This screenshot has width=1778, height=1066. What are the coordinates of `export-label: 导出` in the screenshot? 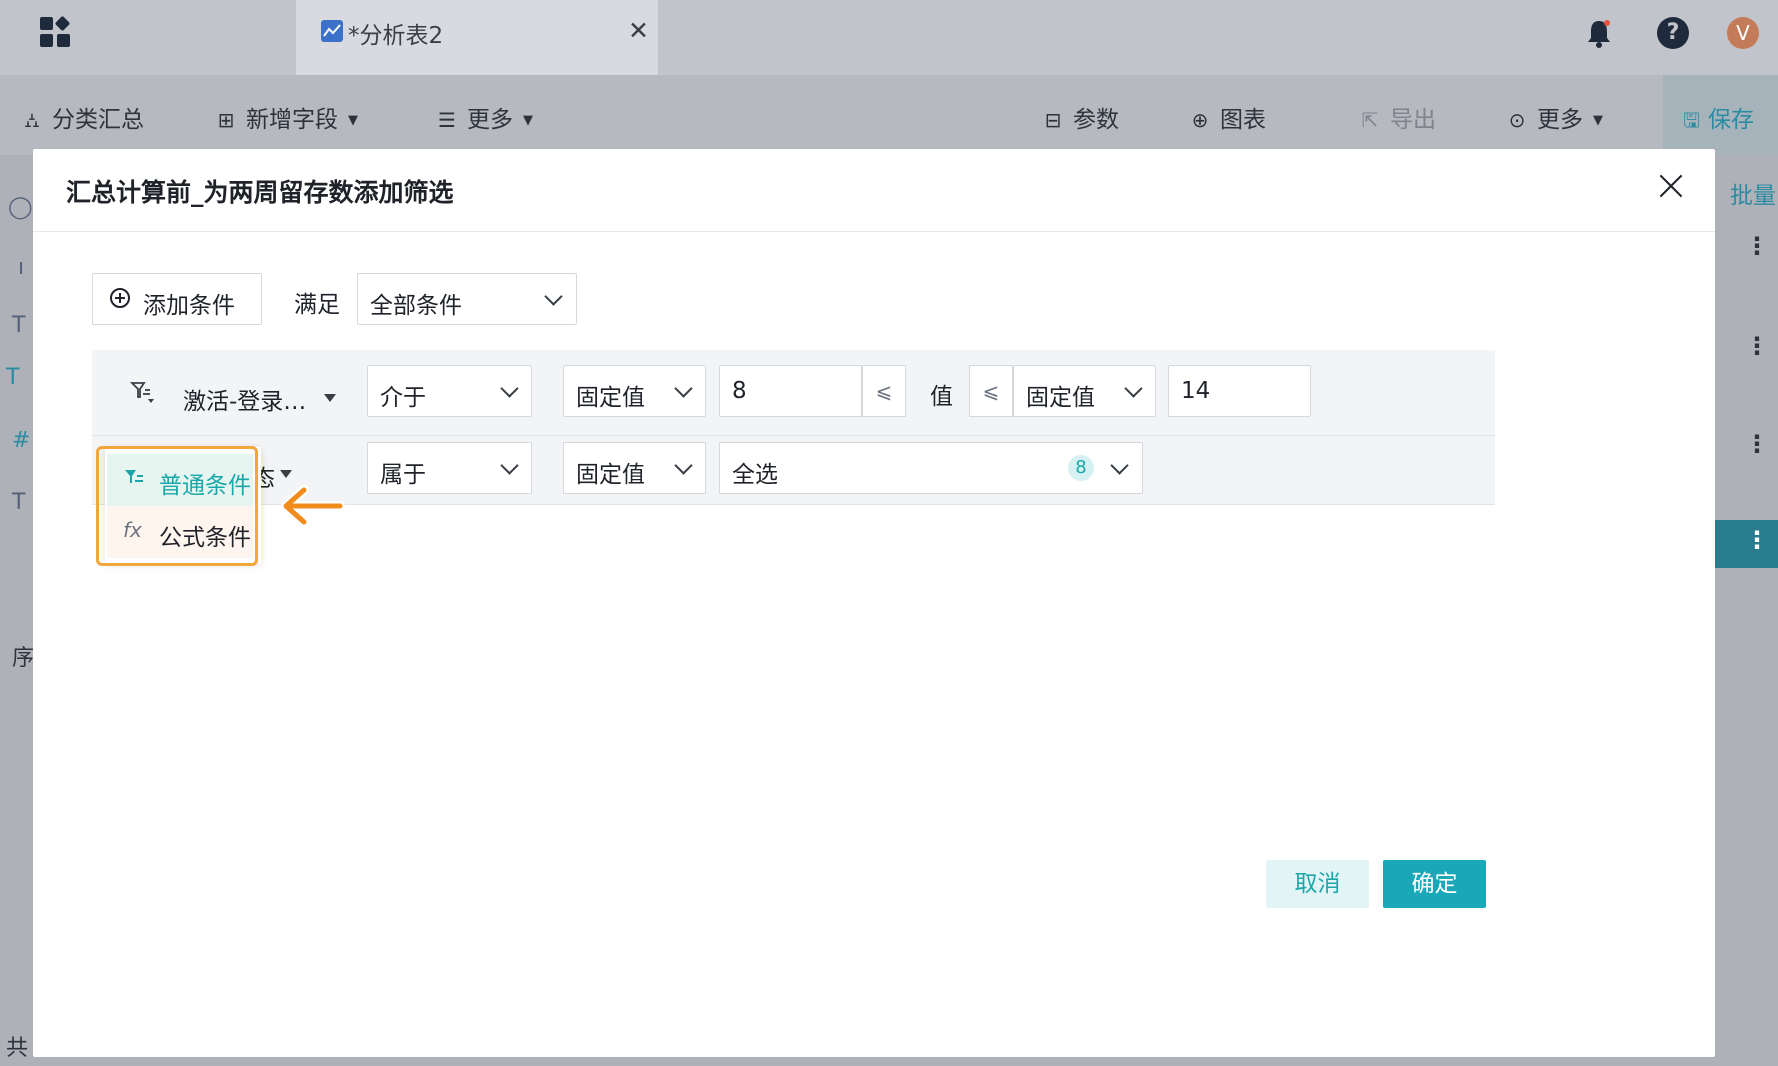 It's located at (1413, 120).